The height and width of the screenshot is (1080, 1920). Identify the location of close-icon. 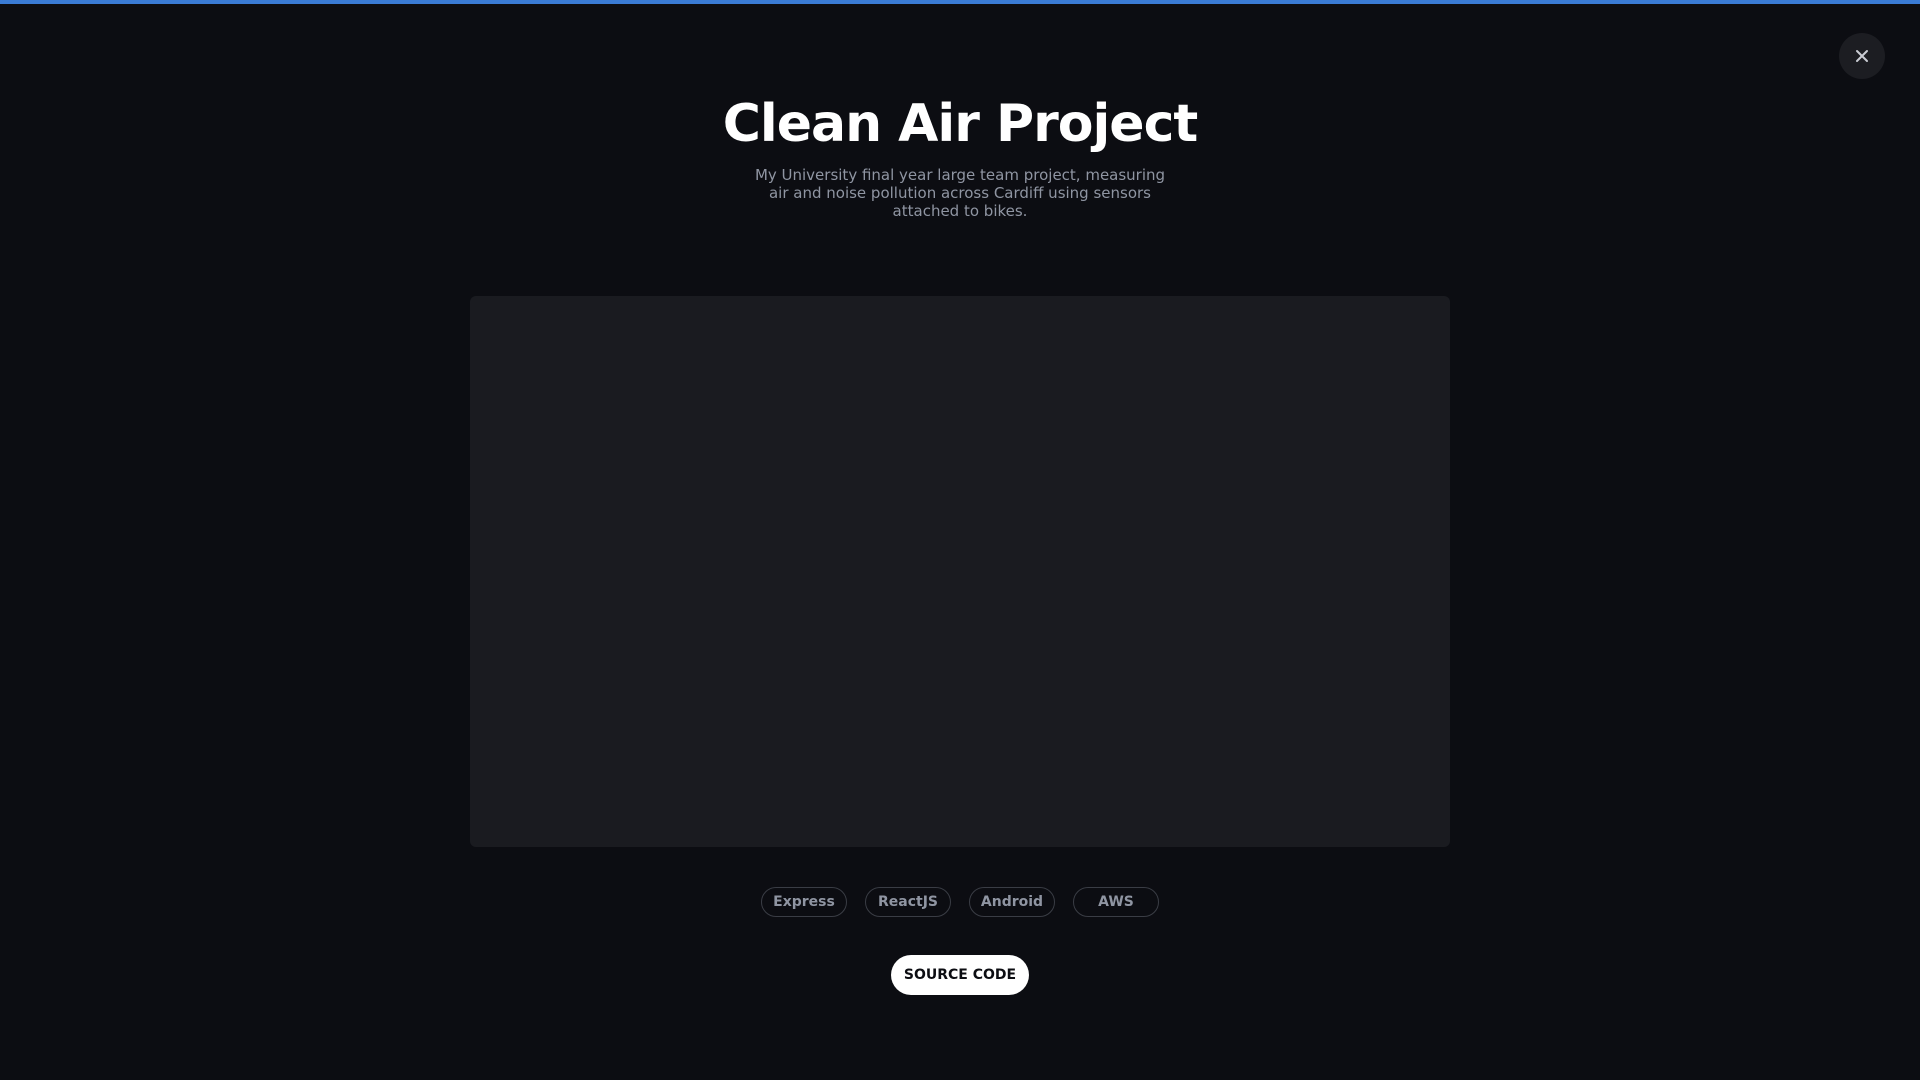
(1862, 56).